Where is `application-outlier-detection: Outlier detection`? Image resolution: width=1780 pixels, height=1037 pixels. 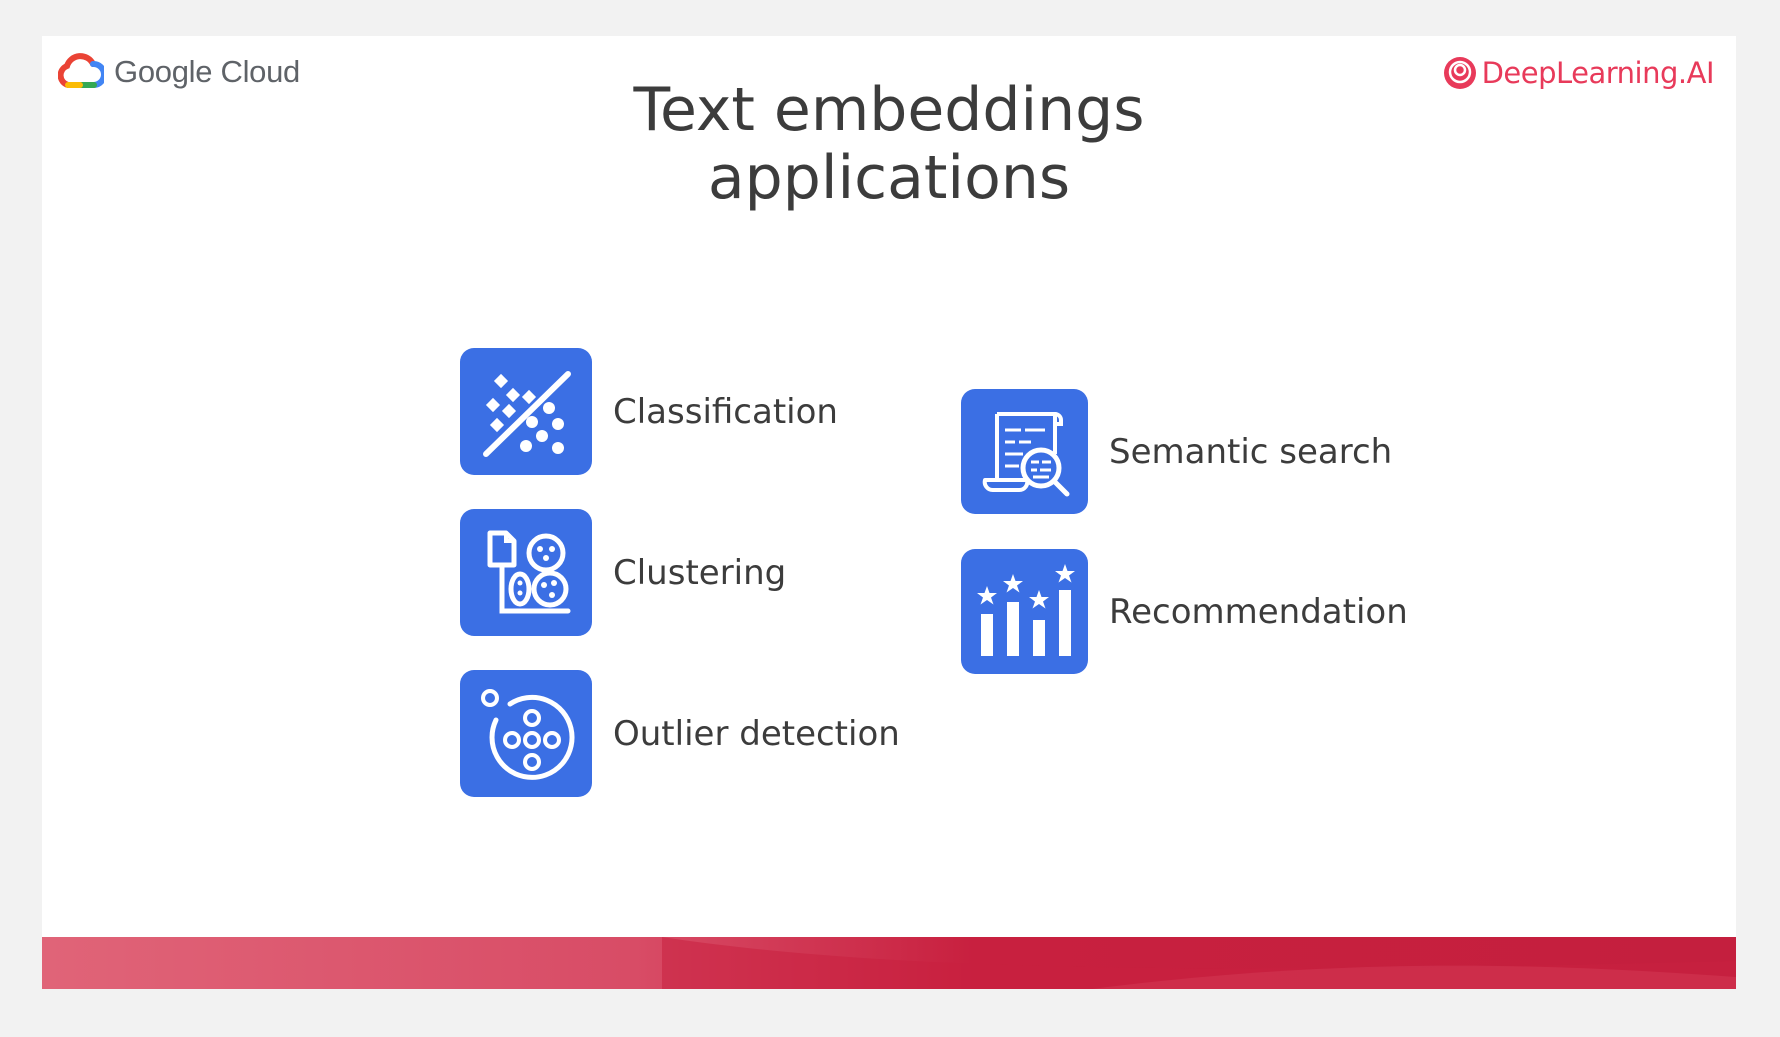
application-outlier-detection: Outlier detection is located at coordinates (680, 733).